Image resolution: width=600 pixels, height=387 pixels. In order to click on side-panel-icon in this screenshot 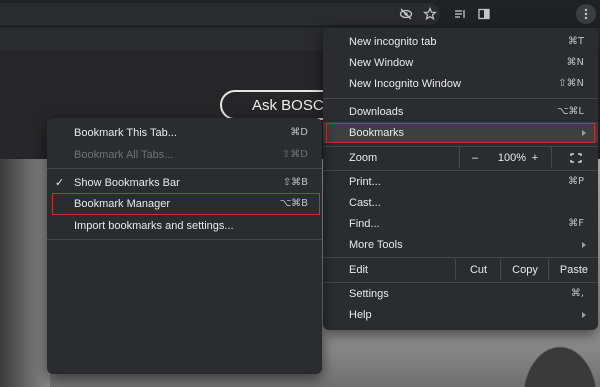, I will do `click(484, 14)`.